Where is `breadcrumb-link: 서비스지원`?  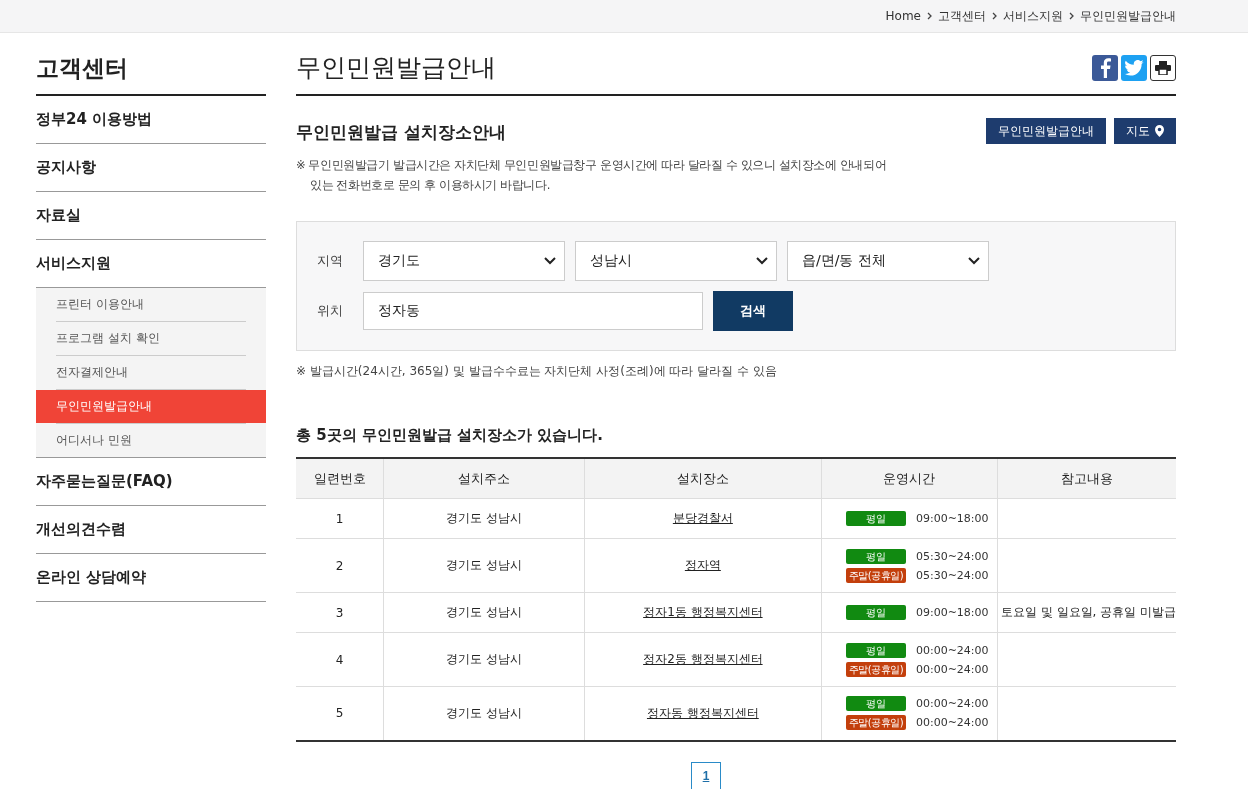
breadcrumb-link: 서비스지원 is located at coordinates (1033, 16).